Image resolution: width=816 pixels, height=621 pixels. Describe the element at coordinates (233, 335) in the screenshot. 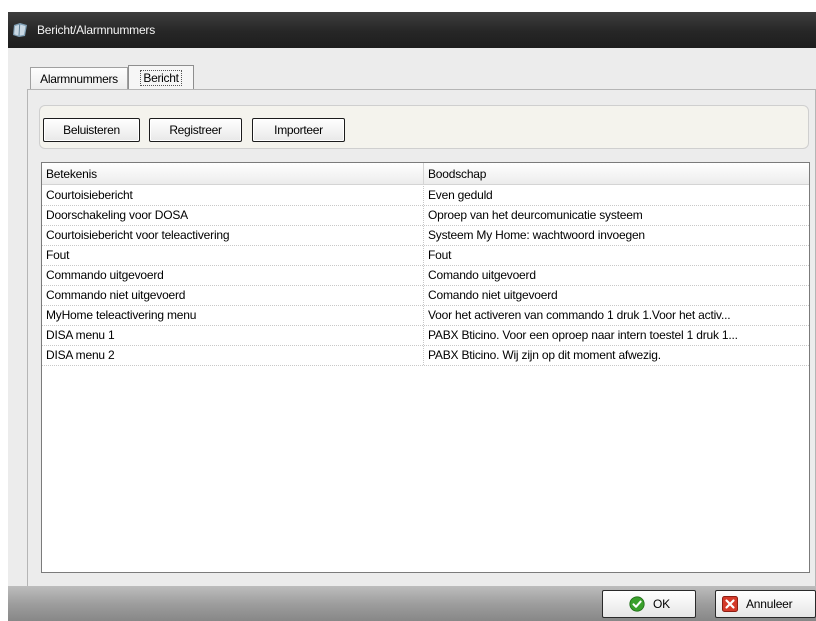

I see `cell-betekenis: DISA menu 1` at that location.